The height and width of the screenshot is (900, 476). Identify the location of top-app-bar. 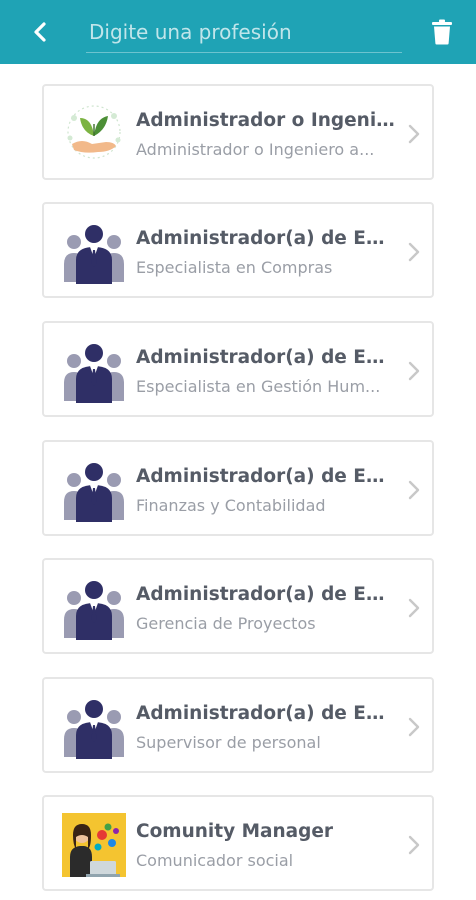
(238, 32).